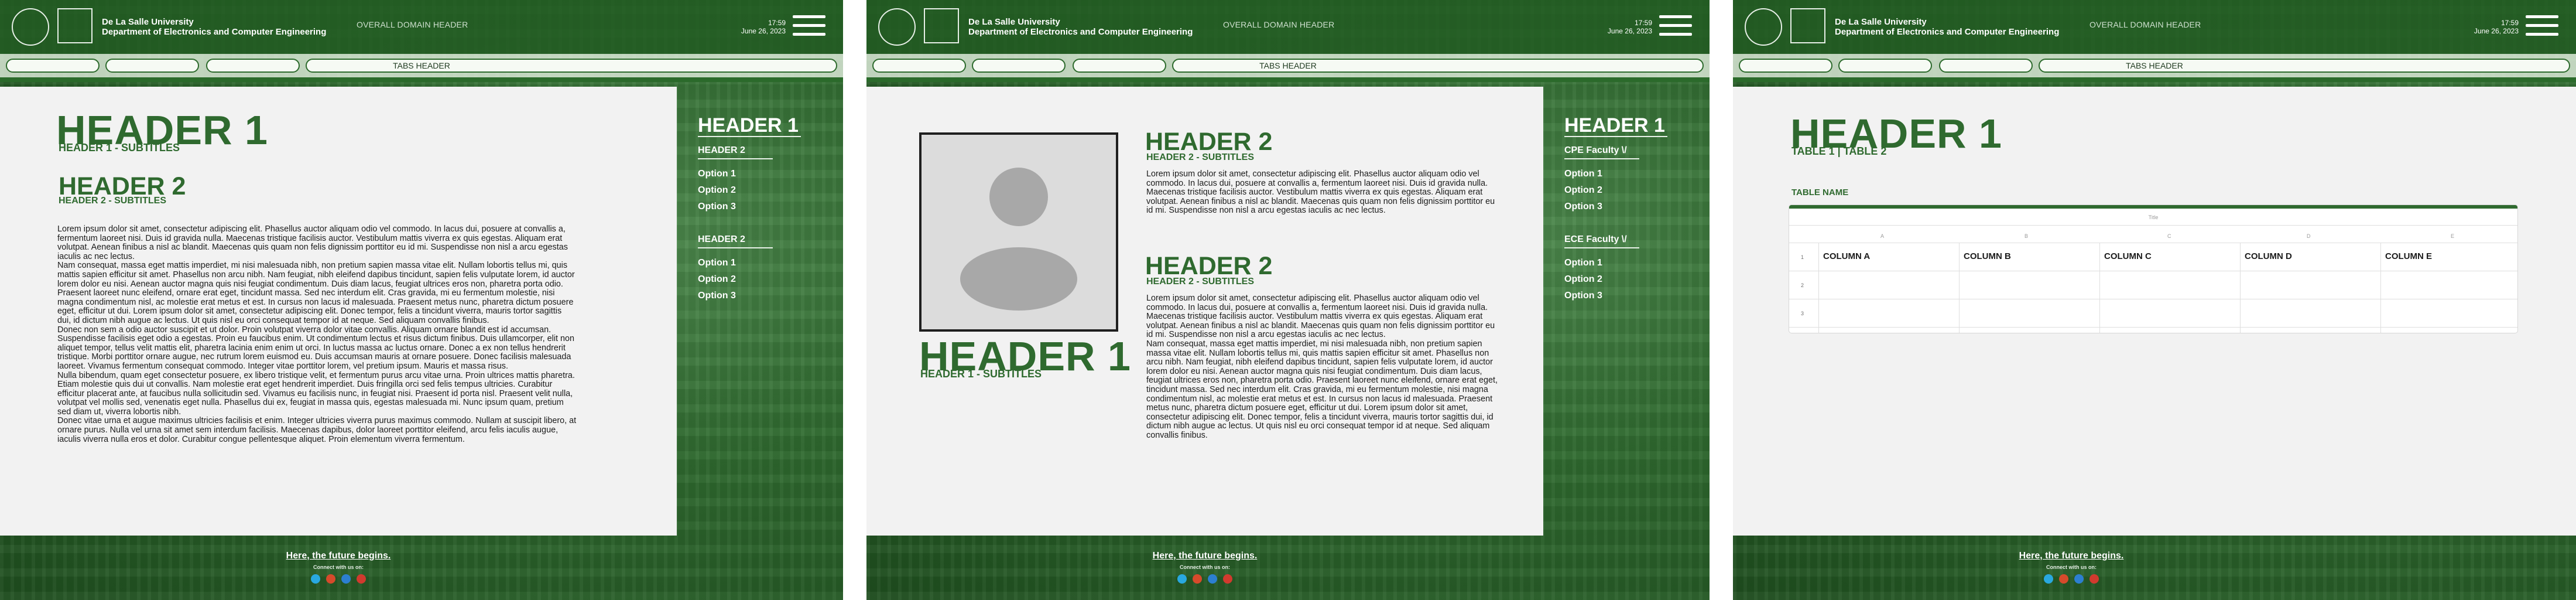 This screenshot has height=600, width=2576. I want to click on profile-name-subtitle: HEADER 1 - SUBTITLES, so click(981, 374).